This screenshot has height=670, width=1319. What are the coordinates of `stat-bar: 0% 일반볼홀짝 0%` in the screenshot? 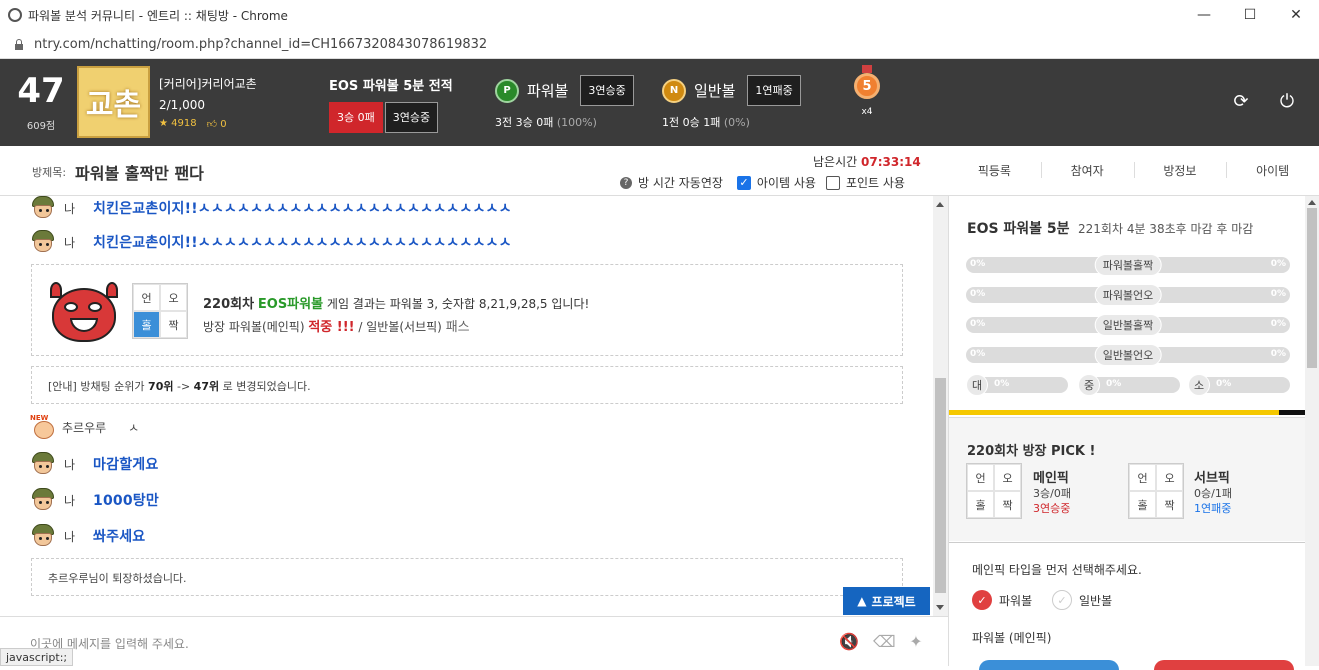 It's located at (1128, 325).